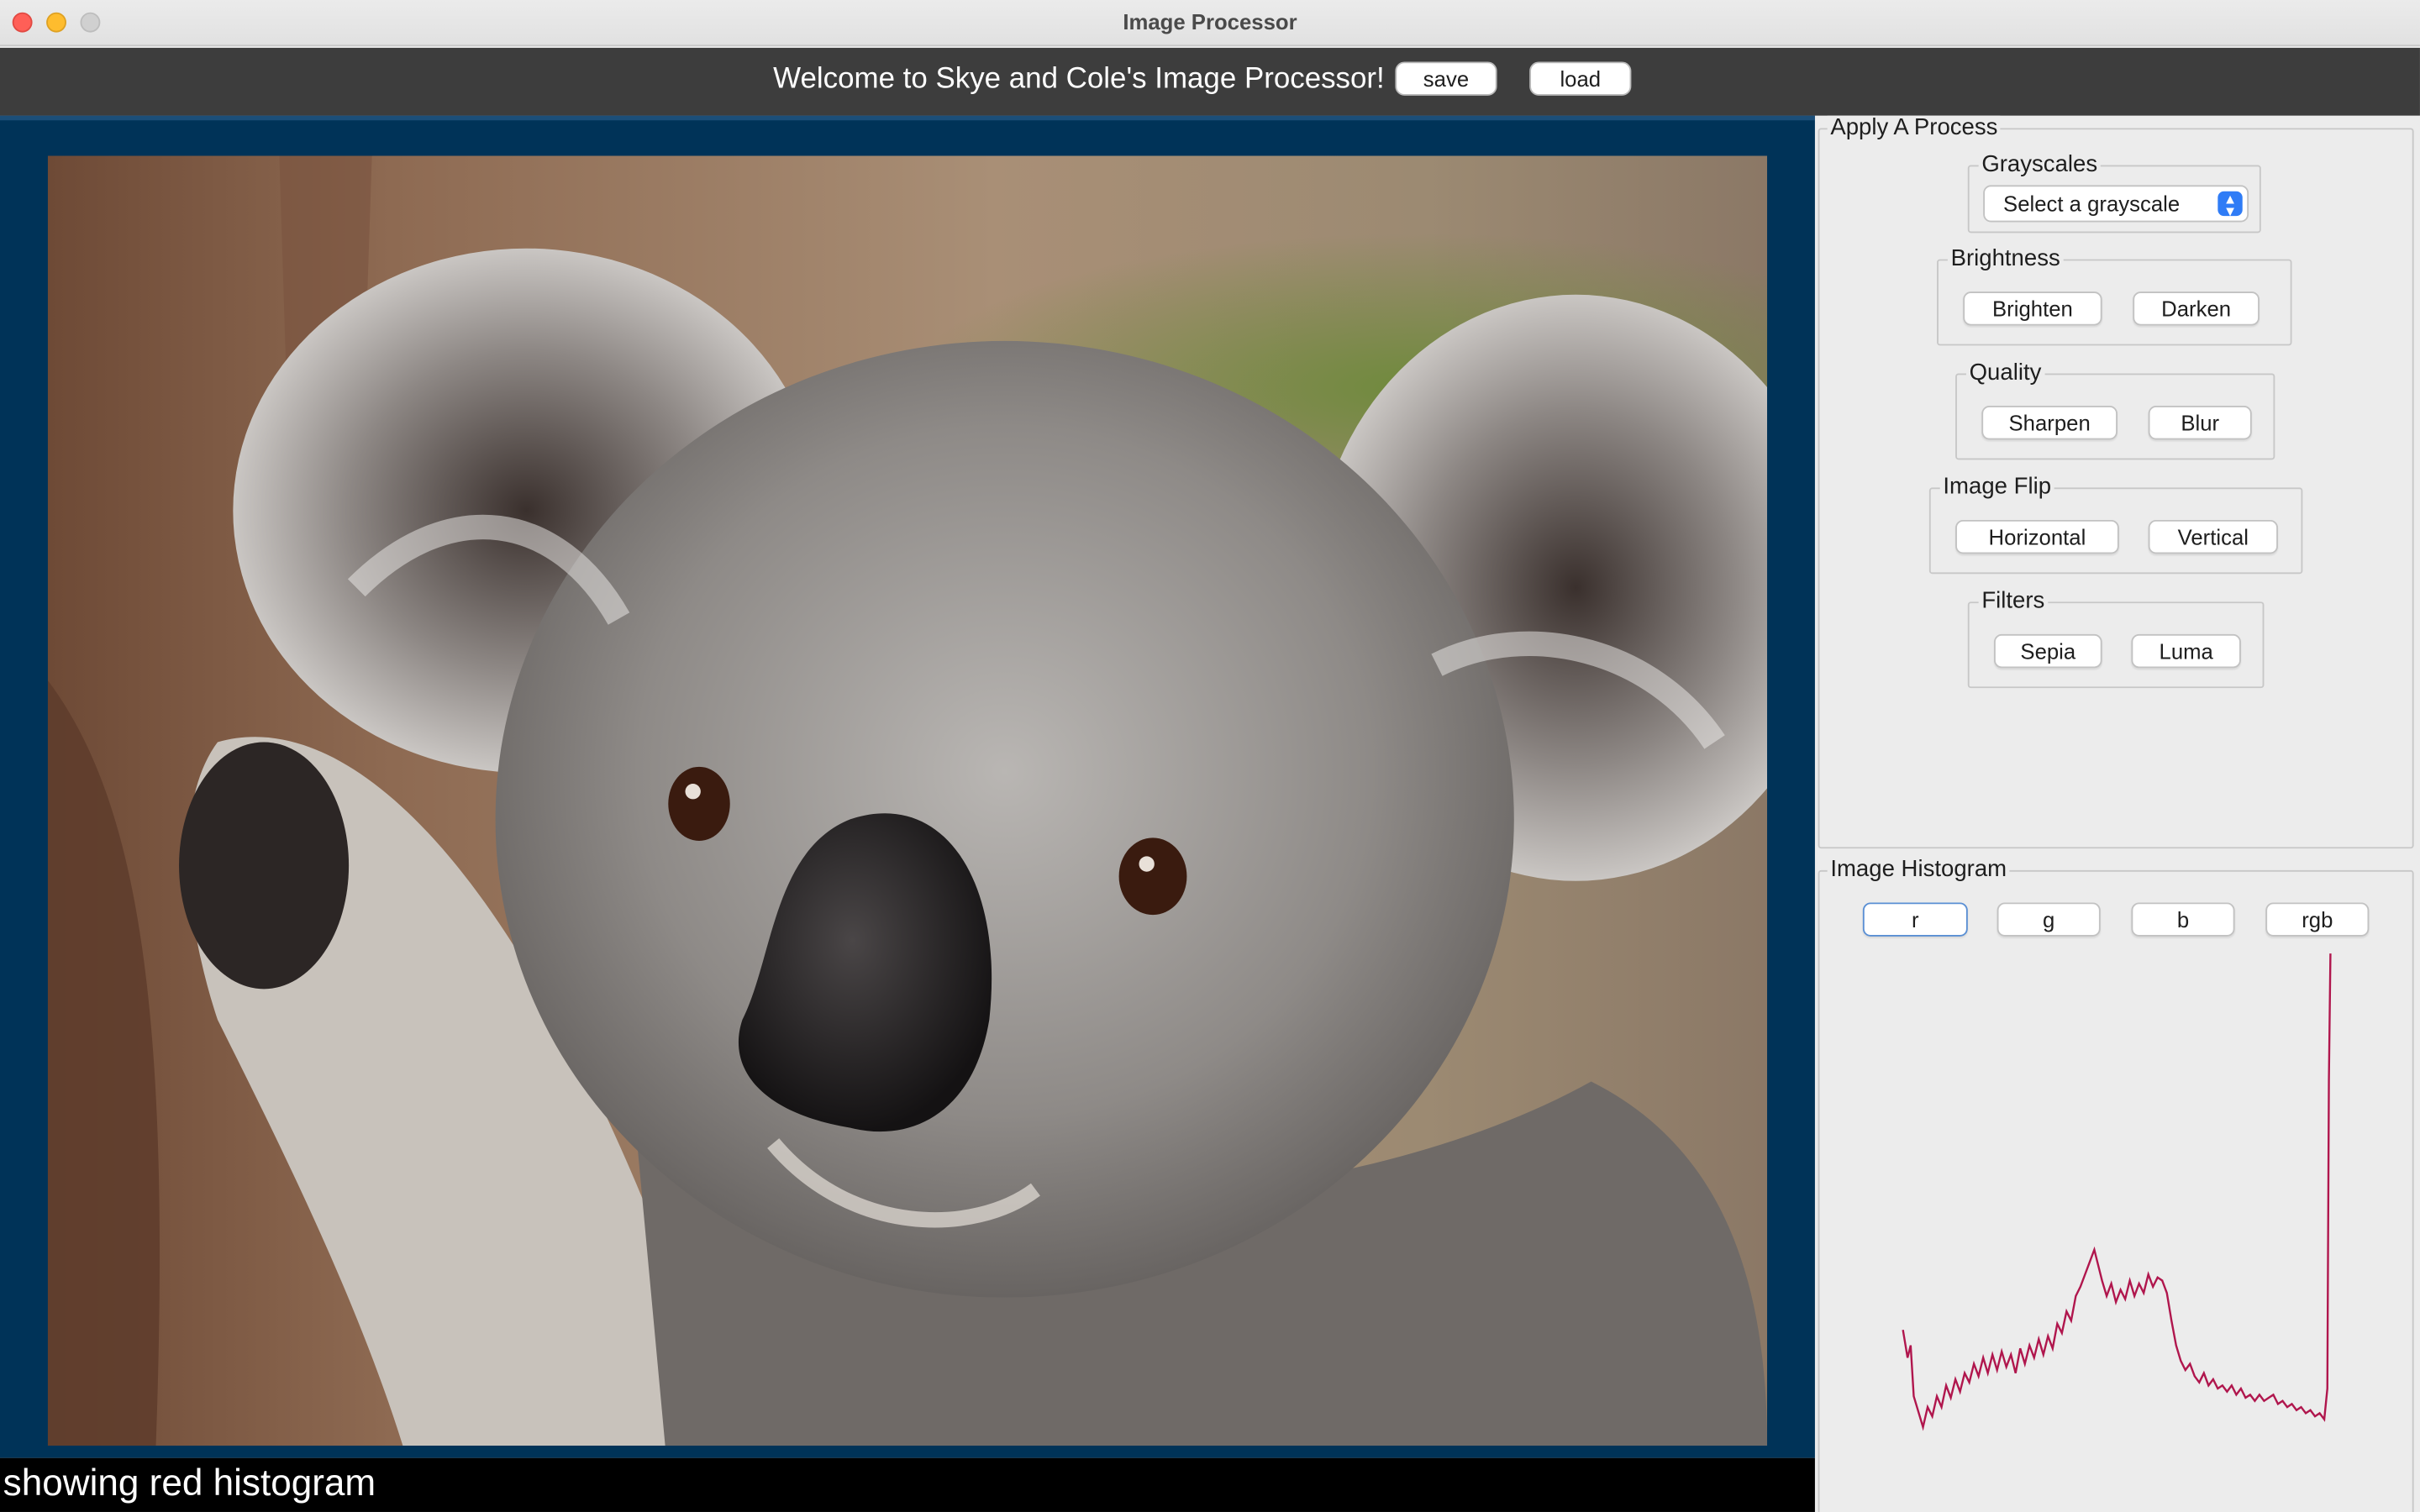 The height and width of the screenshot is (1512, 2420). Describe the element at coordinates (2317, 919) in the screenshot. I see `histogram-rgb-button: rgb` at that location.